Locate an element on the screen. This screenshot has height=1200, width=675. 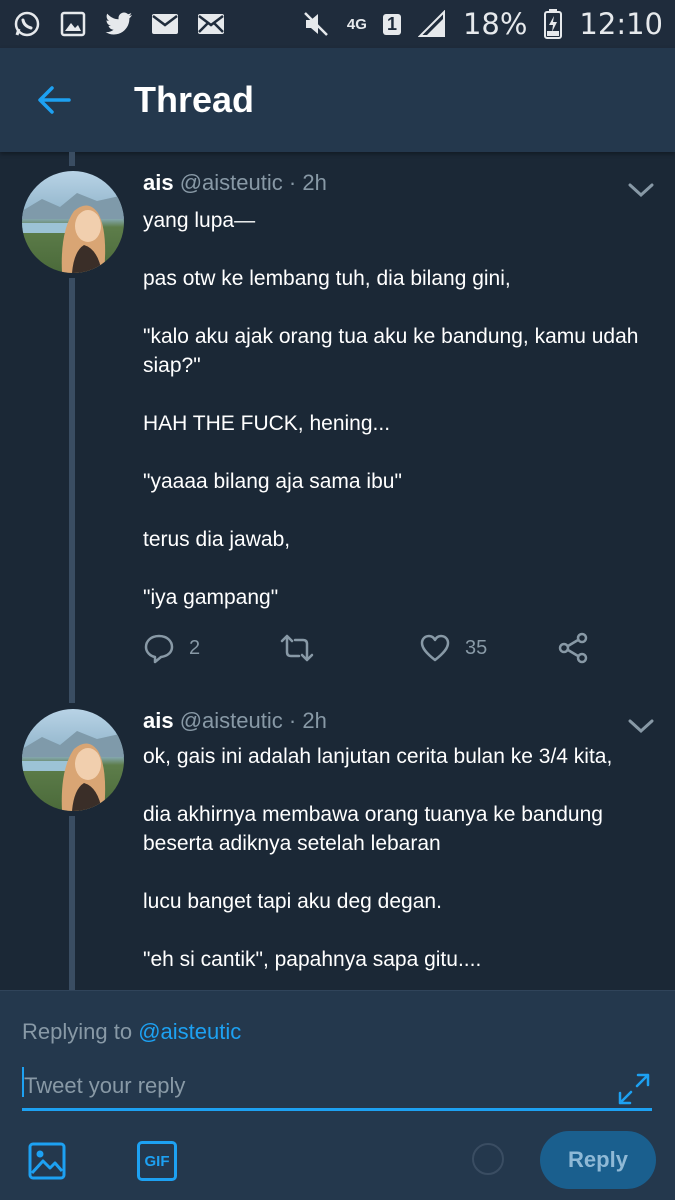
retweet-action is located at coordinates (297, 648).